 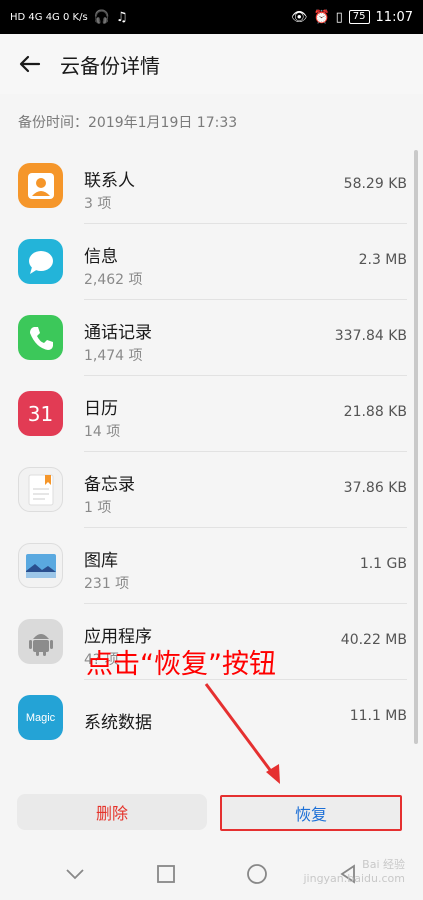 I want to click on item-name: 信息, so click(x=101, y=257).